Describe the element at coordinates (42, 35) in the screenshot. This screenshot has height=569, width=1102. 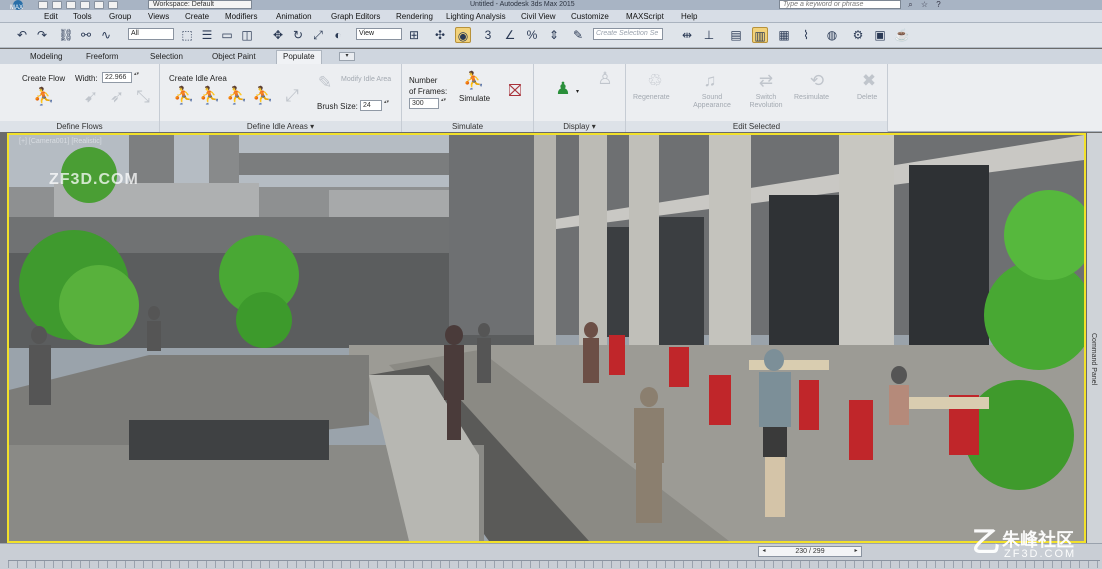
I see `redo-arrow-icon: ↷` at that location.